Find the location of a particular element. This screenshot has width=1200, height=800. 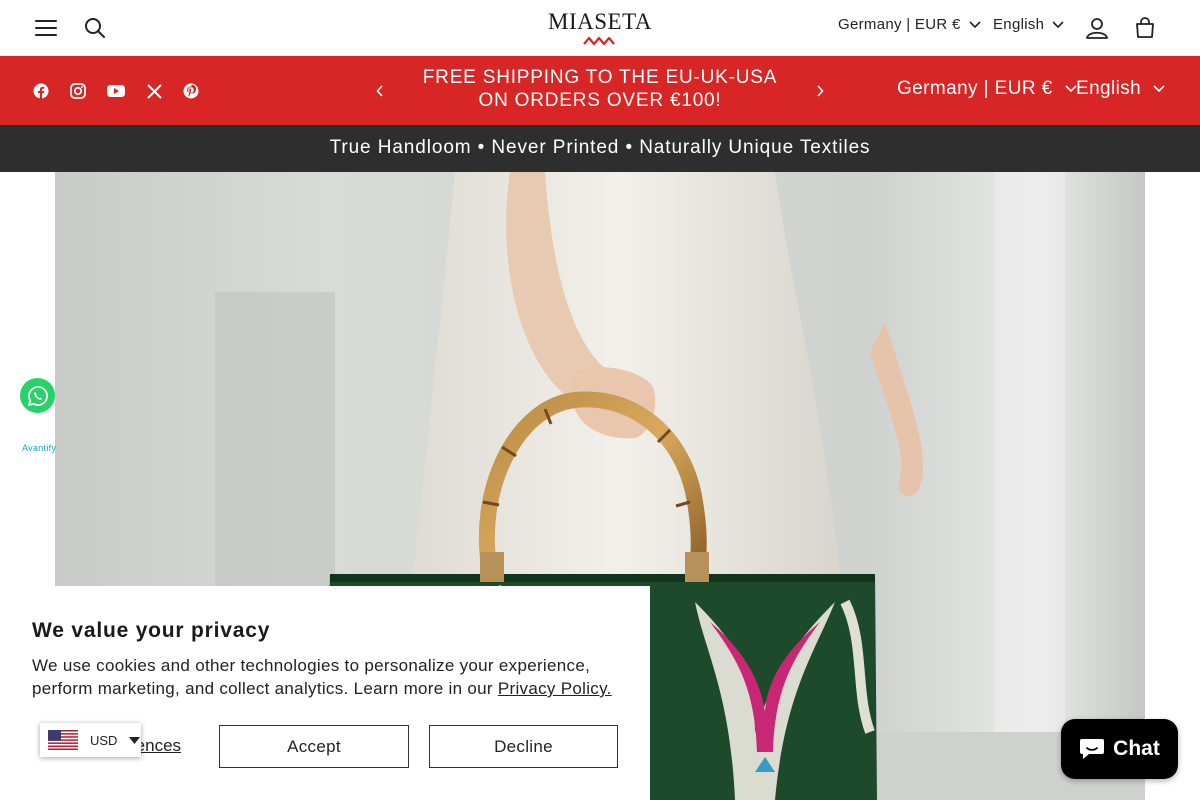

whatsapp-caption: Avantify is located at coordinates (39, 448).